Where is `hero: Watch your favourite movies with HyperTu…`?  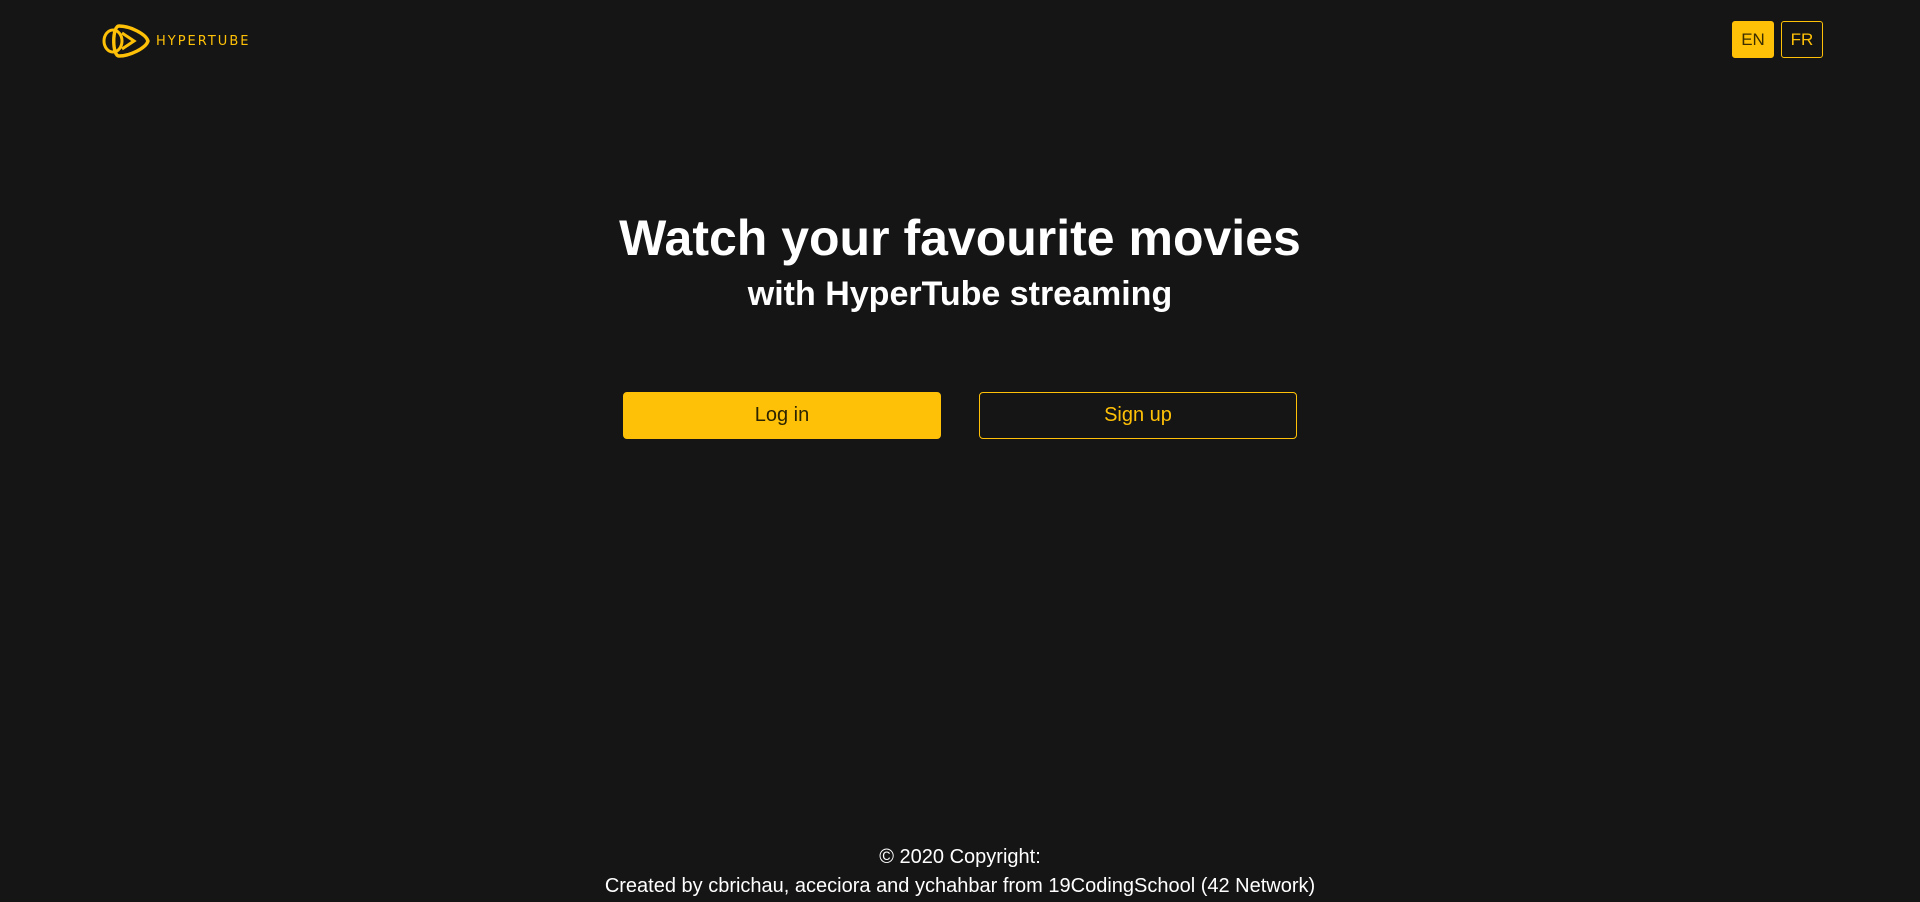
hero: Watch your favourite movies with HyperTu… is located at coordinates (960, 261).